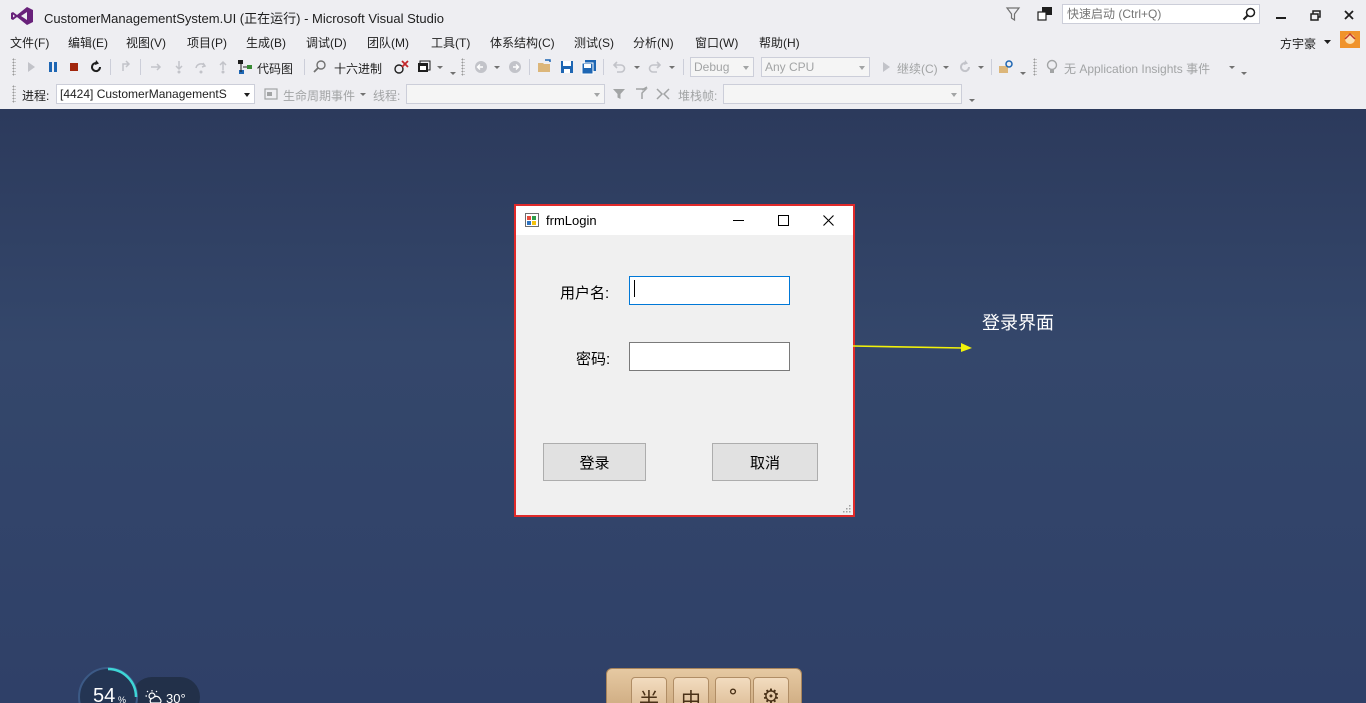  Describe the element at coordinates (155, 94) in the screenshot. I see `process-select: [4424] CustomerManagementS` at that location.